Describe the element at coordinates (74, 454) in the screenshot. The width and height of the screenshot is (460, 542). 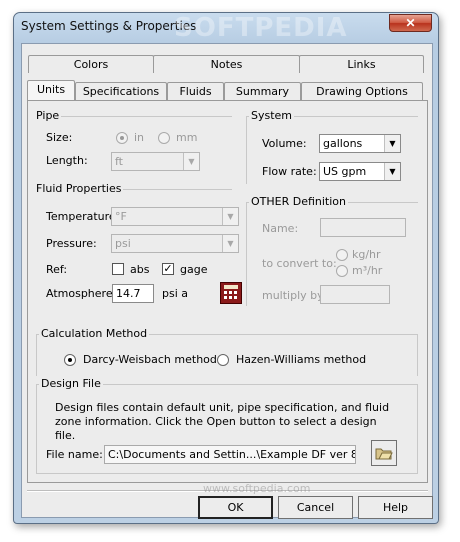
I see `file-name-label: File name:` at that location.